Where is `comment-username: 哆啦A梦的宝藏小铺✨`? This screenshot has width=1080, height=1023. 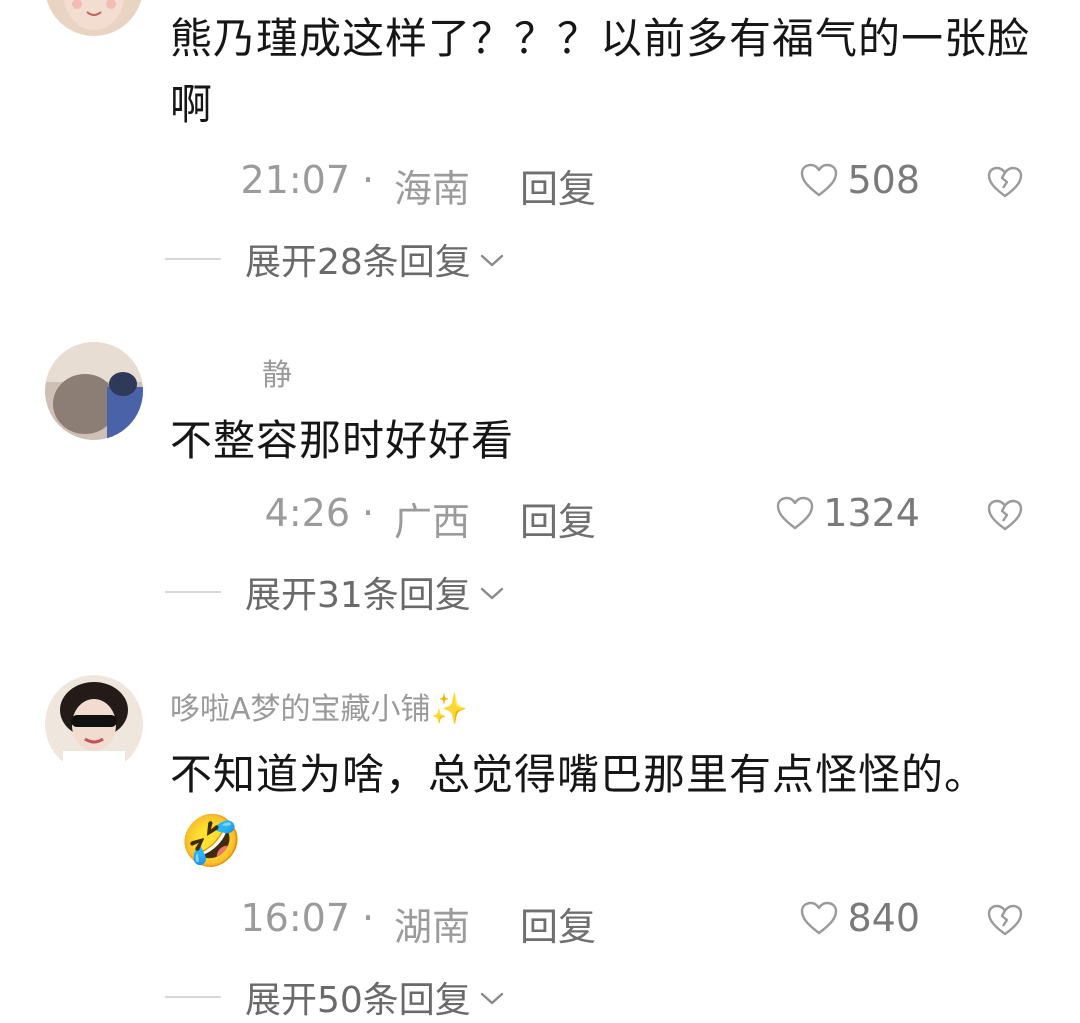
comment-username: 哆啦A梦的宝藏小铺✨ is located at coordinates (319, 706).